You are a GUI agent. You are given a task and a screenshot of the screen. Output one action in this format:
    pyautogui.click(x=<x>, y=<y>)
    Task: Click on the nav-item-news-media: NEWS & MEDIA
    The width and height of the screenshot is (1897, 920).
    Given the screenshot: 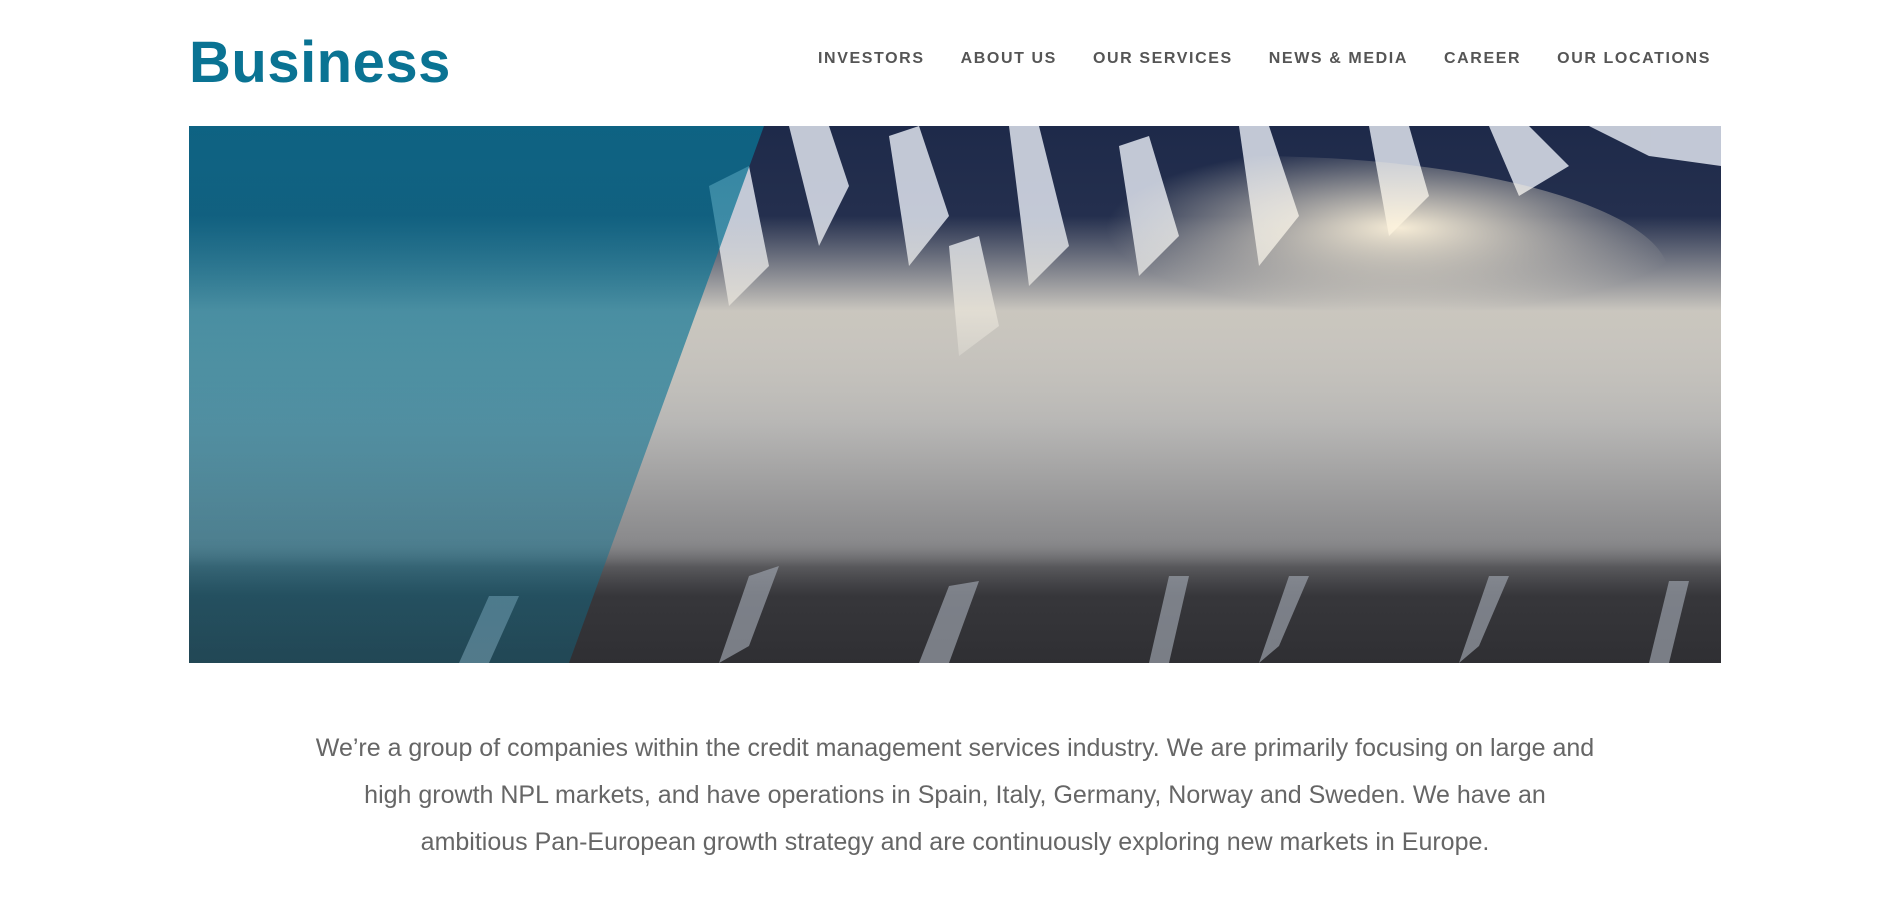 What is the action you would take?
    pyautogui.click(x=1338, y=59)
    